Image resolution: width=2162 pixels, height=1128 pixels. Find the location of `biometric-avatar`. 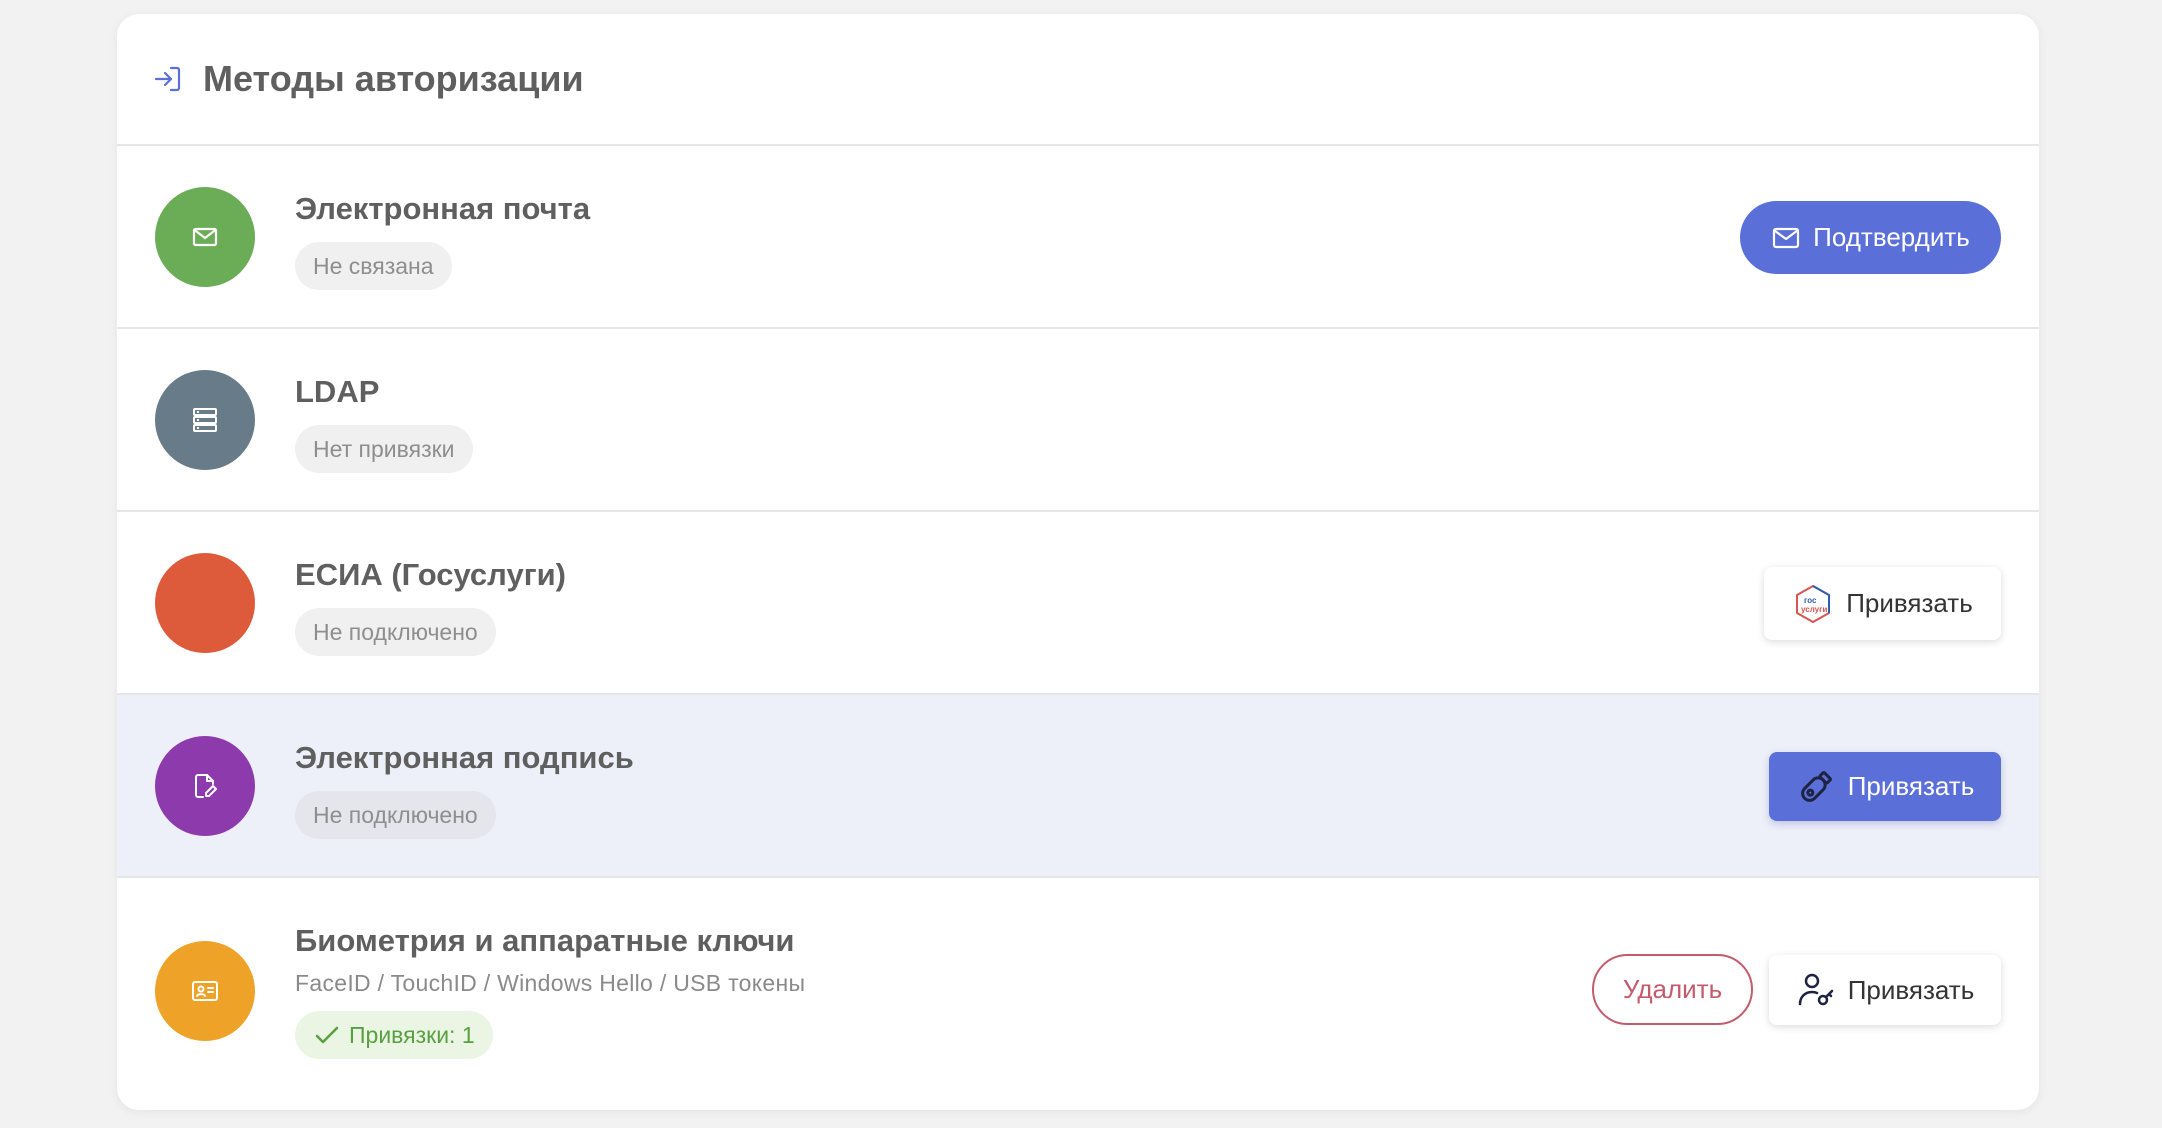

biometric-avatar is located at coordinates (205, 991).